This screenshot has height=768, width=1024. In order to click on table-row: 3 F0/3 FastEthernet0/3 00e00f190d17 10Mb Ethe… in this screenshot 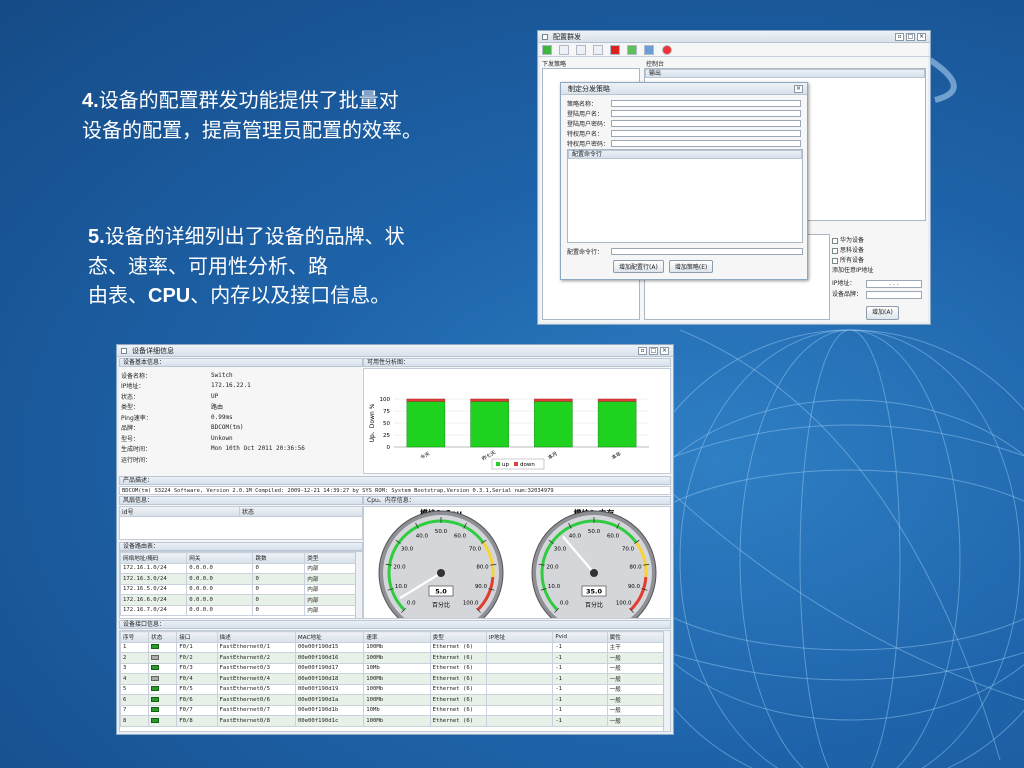, I will do `click(392, 668)`.